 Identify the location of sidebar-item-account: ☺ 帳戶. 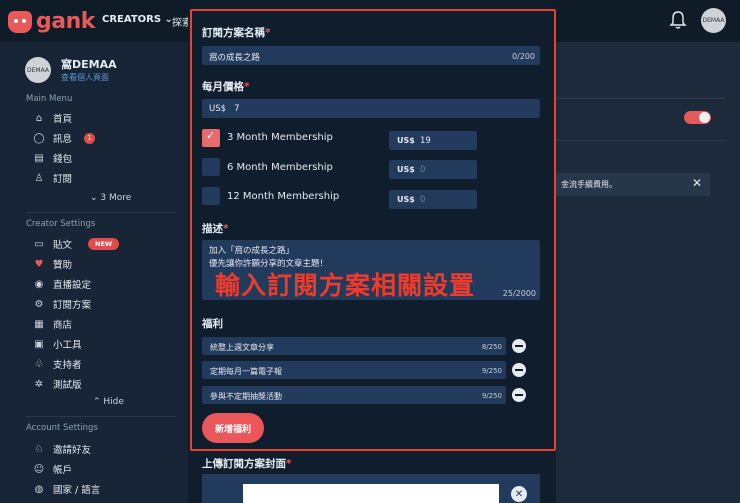
(53, 469).